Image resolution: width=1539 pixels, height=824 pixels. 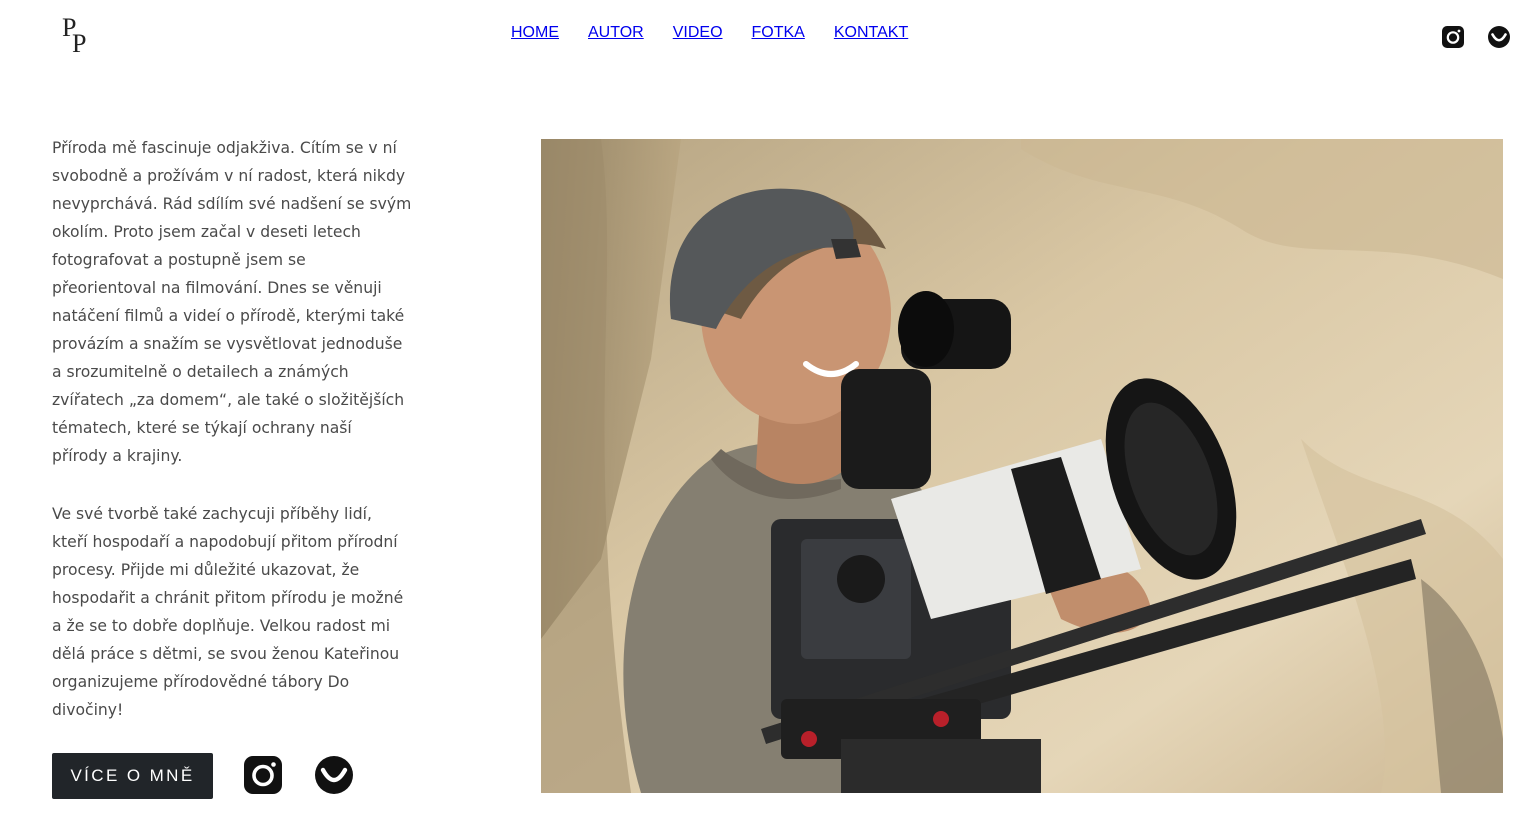 What do you see at coordinates (871, 33) in the screenshot?
I see `nav-kontakt: KONTAKT` at bounding box center [871, 33].